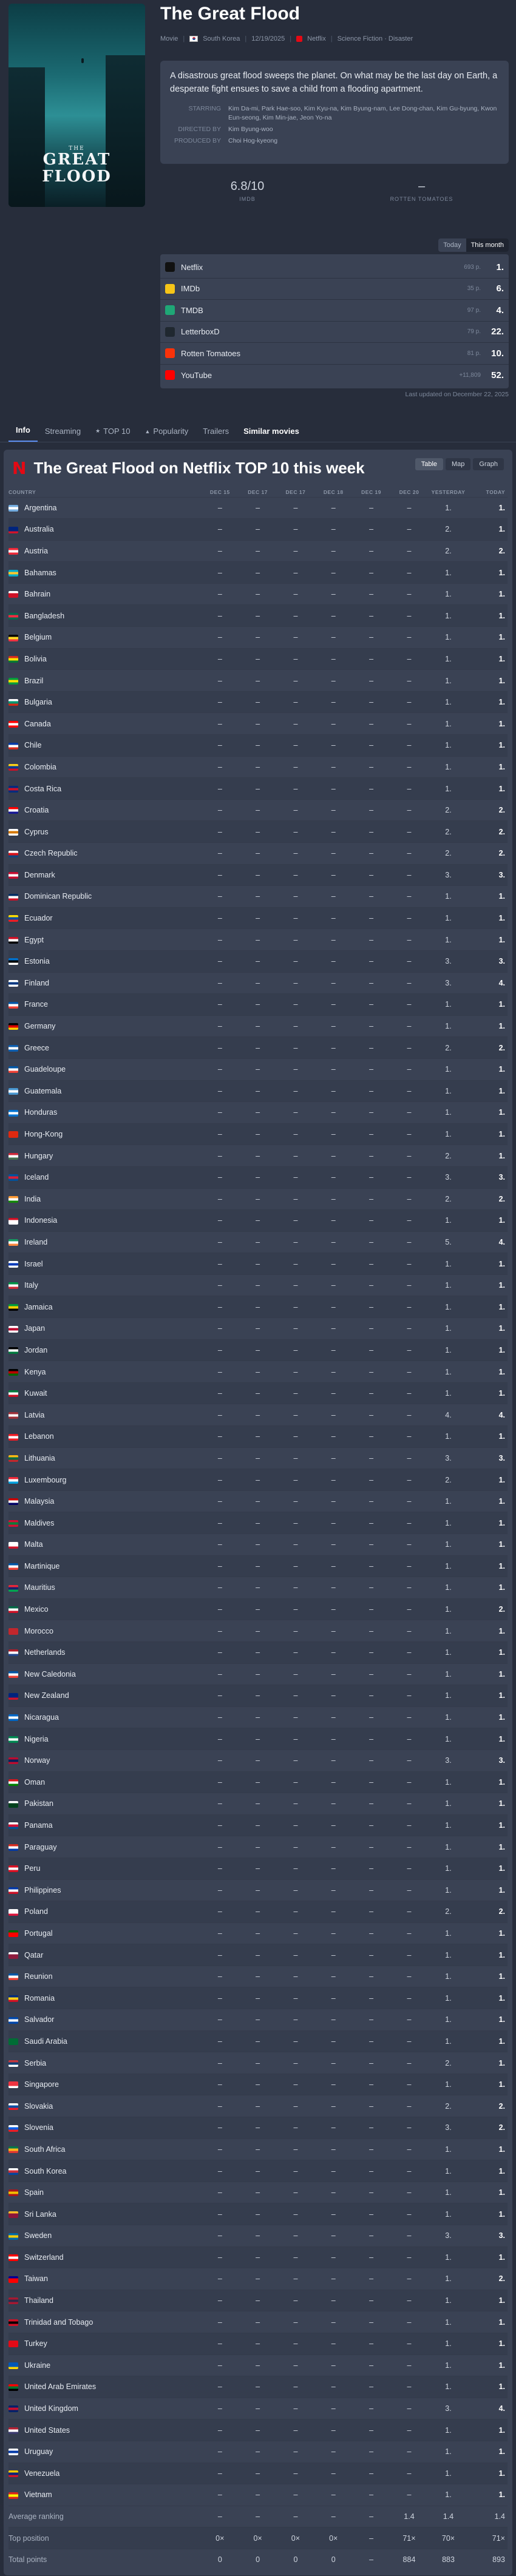 This screenshot has height=2576, width=516. What do you see at coordinates (39, 1523) in the screenshot?
I see `country-name: Maldives` at bounding box center [39, 1523].